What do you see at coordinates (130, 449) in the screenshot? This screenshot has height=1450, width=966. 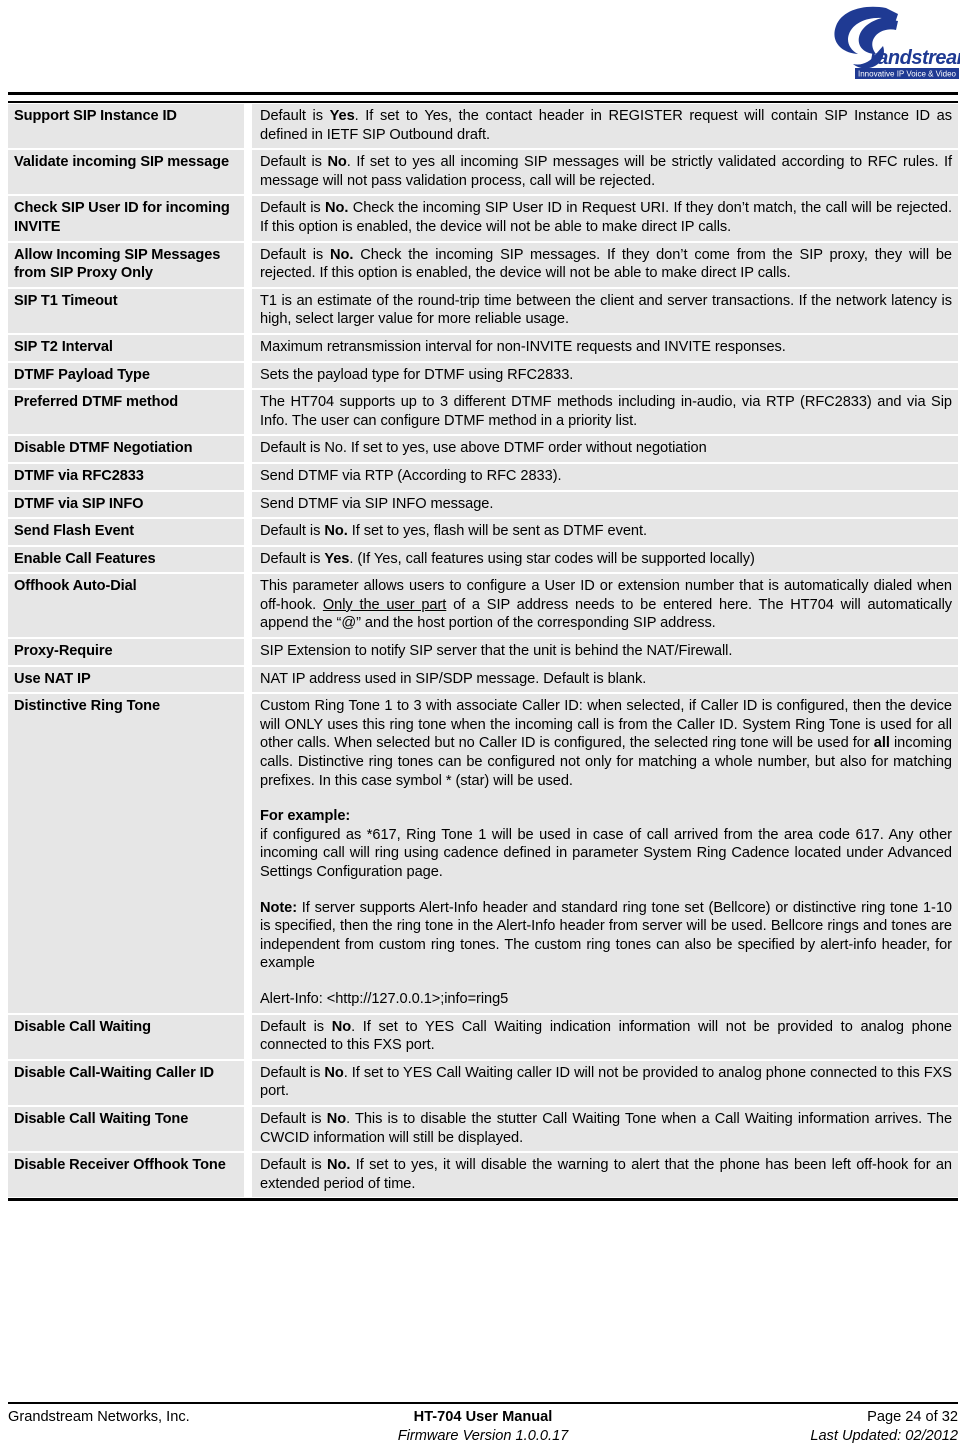 I see `parameter-name-cell: Disable DTMF Negotiation` at bounding box center [130, 449].